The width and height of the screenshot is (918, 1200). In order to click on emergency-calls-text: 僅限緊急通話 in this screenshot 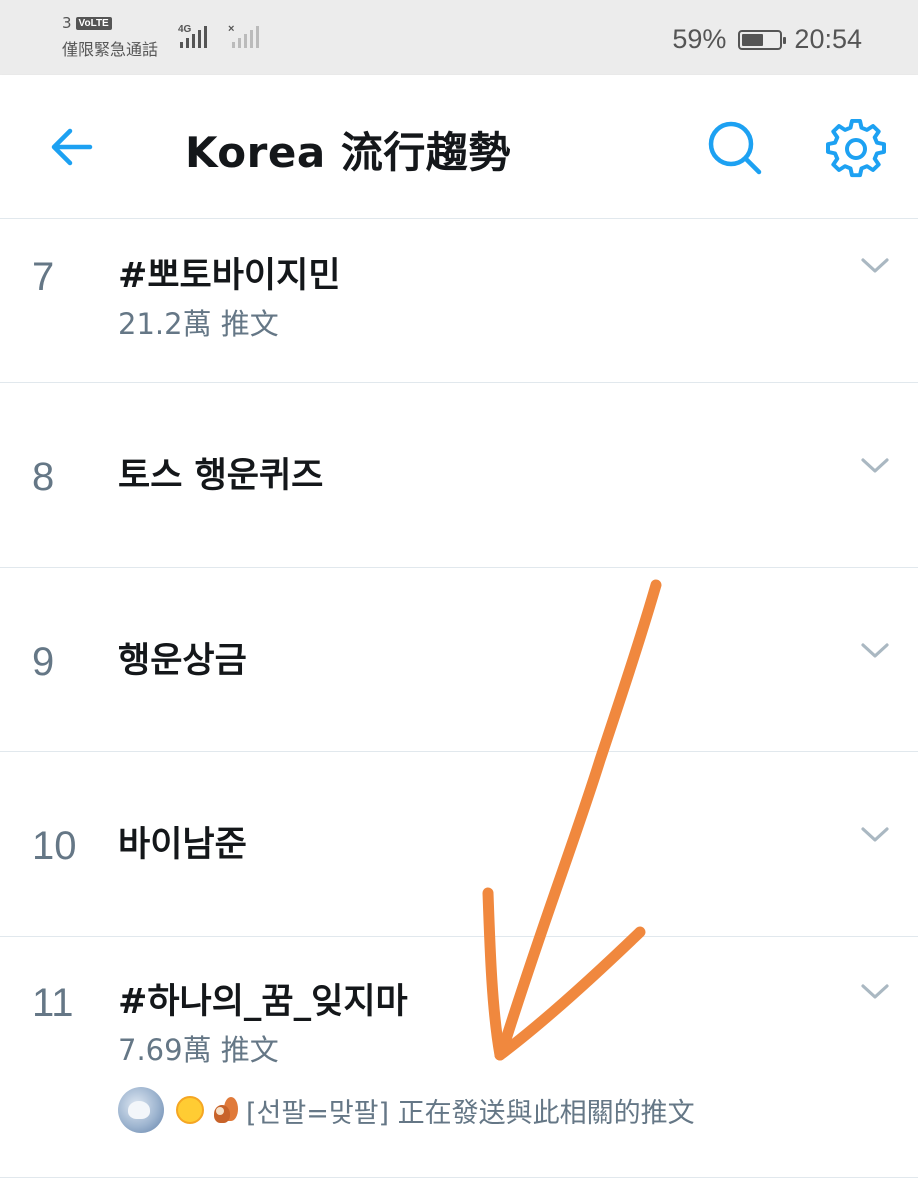, I will do `click(110, 49)`.